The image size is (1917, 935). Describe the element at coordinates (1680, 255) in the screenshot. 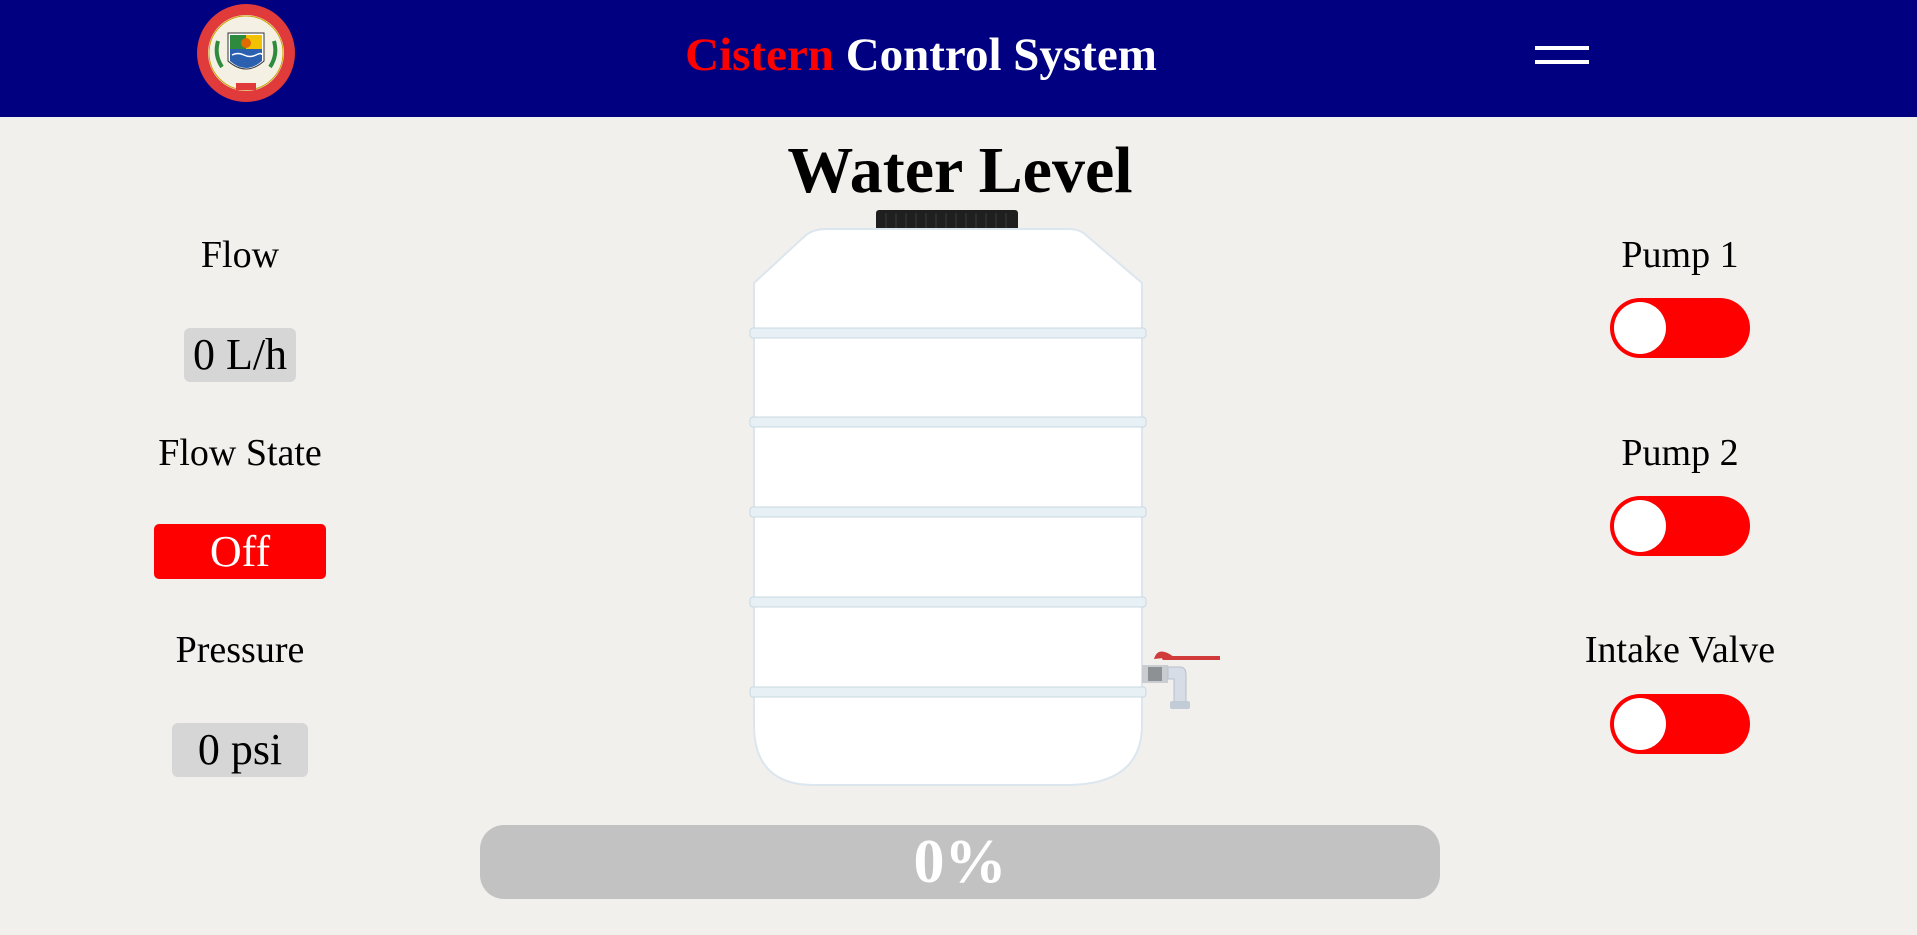

I see `pump1-label: Pump 1` at that location.